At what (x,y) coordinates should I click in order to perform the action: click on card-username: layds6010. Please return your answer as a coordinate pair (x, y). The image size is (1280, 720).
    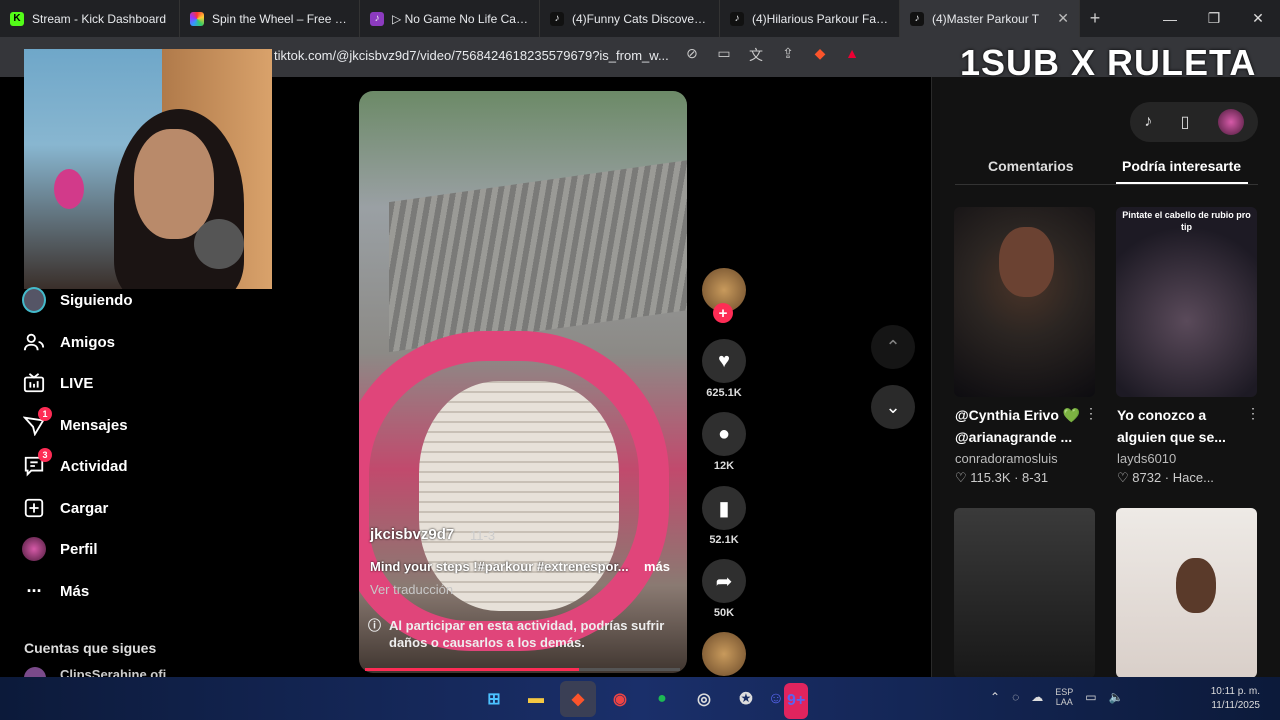
    Looking at the image, I should click on (1146, 458).